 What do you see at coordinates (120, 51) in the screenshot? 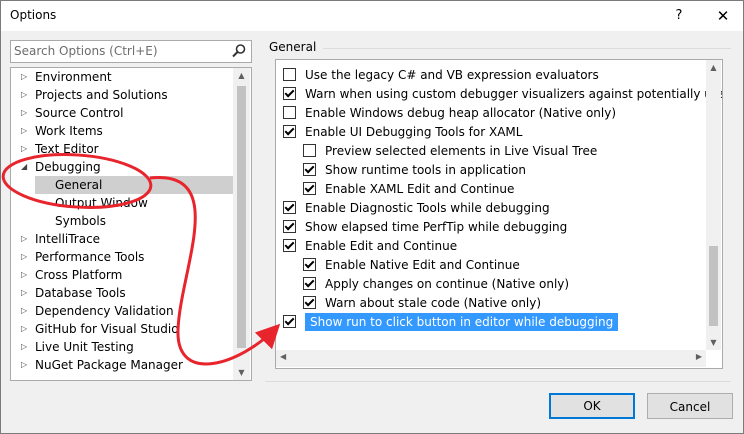
I see `search-input` at bounding box center [120, 51].